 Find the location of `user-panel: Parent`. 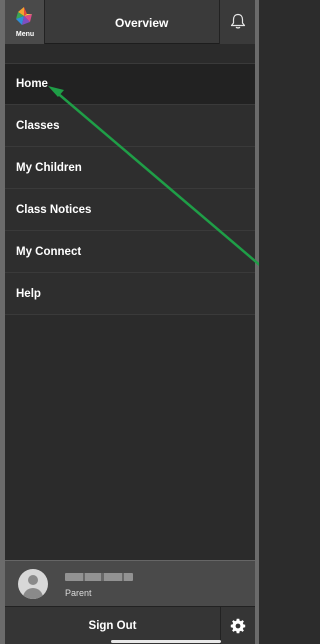

user-panel: Parent is located at coordinates (130, 583).